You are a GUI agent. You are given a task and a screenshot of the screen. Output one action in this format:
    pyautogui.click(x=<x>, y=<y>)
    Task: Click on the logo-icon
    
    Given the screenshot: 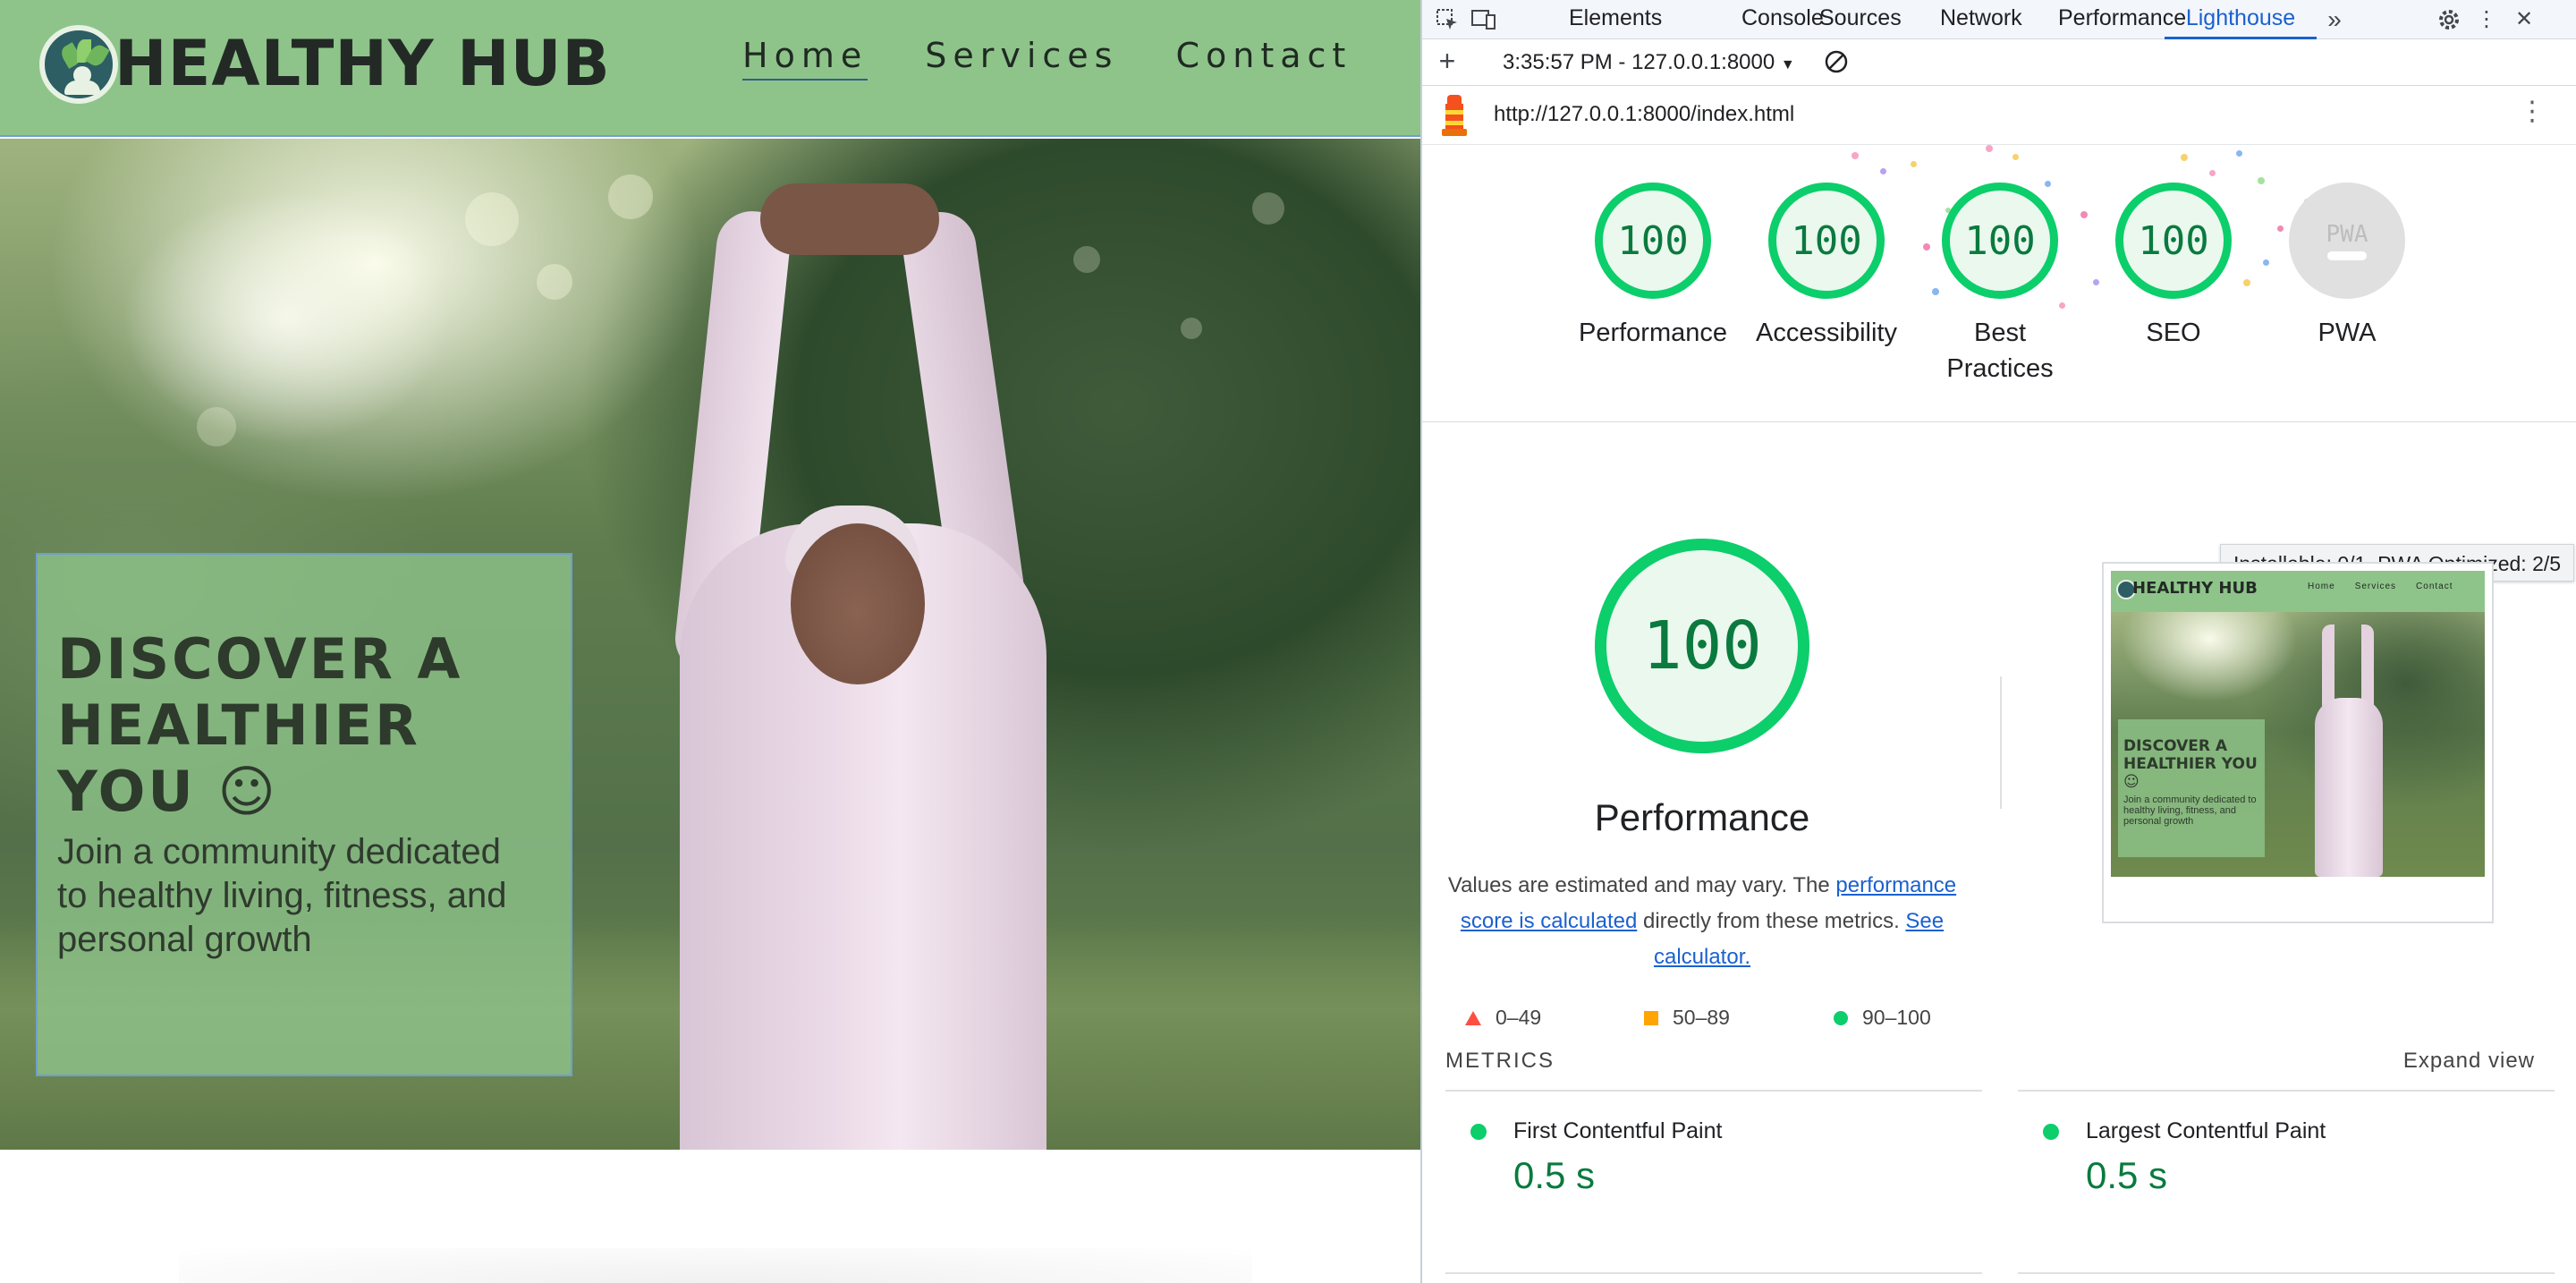 What is the action you would take?
    pyautogui.click(x=78, y=64)
    